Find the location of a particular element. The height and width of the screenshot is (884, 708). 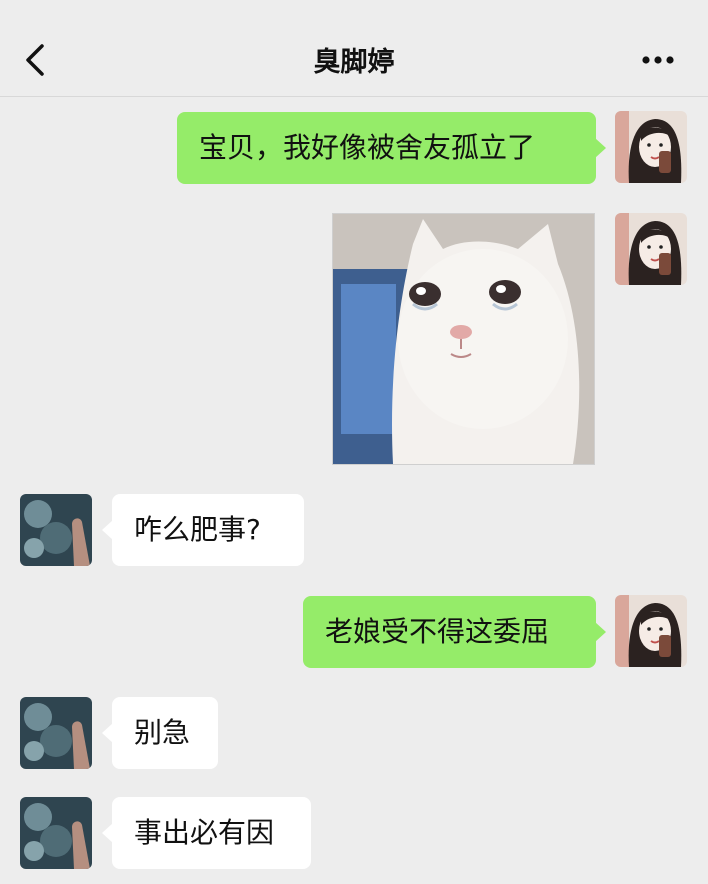

crying-cat-meme-image is located at coordinates (463, 339).